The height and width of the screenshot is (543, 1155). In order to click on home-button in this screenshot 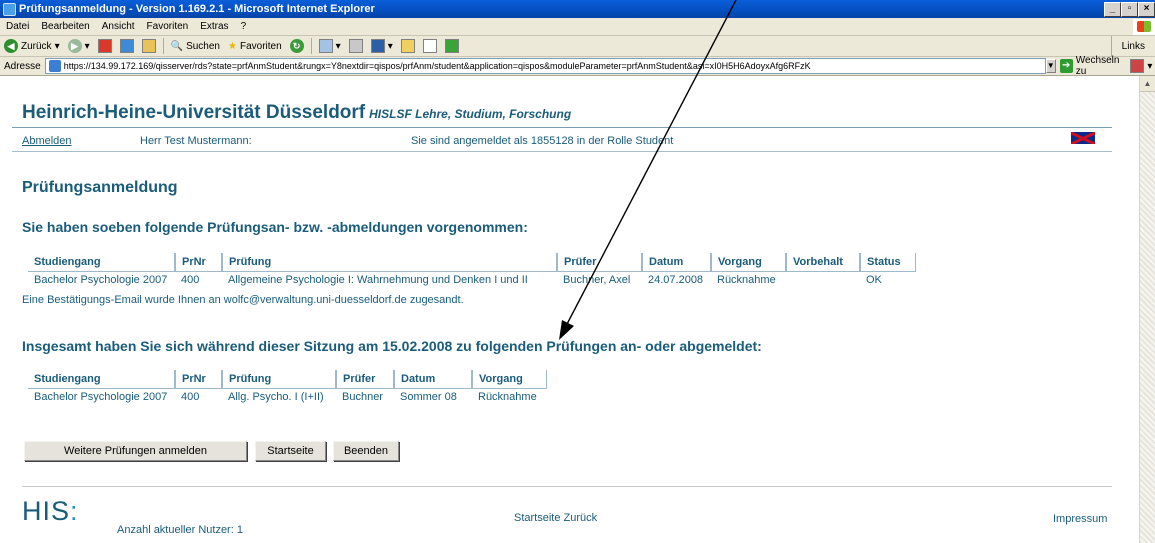, I will do `click(149, 46)`.